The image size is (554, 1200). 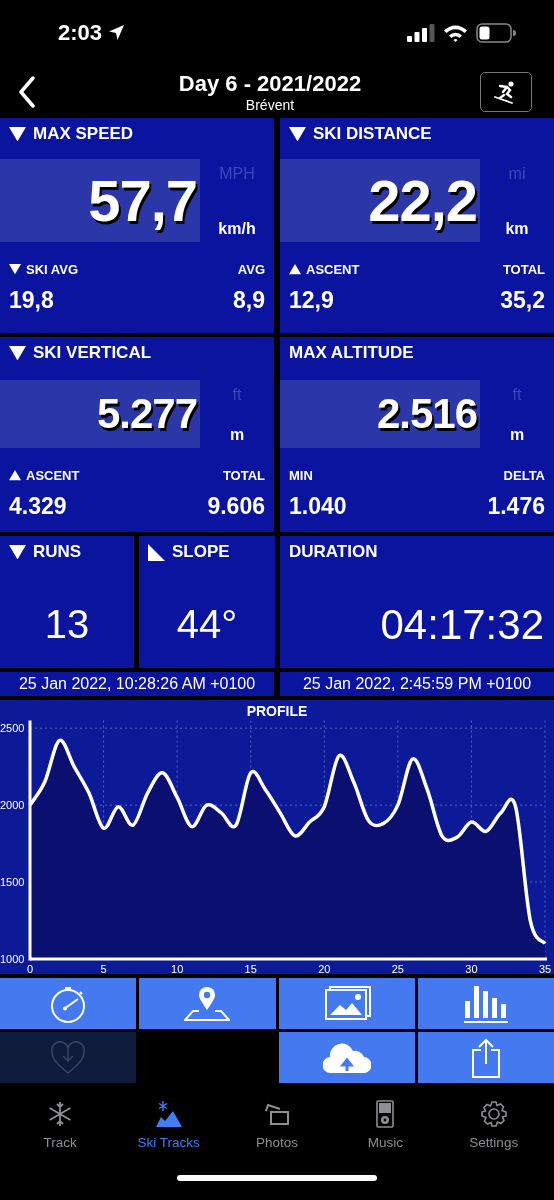 What do you see at coordinates (57, 552) in the screenshot?
I see `stat-label: RUNS` at bounding box center [57, 552].